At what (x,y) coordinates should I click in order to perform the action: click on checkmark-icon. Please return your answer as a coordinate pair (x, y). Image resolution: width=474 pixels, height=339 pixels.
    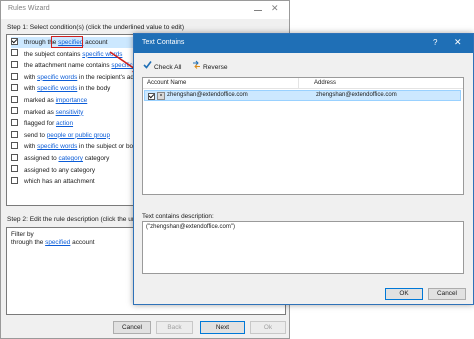
    Looking at the image, I should click on (147, 66).